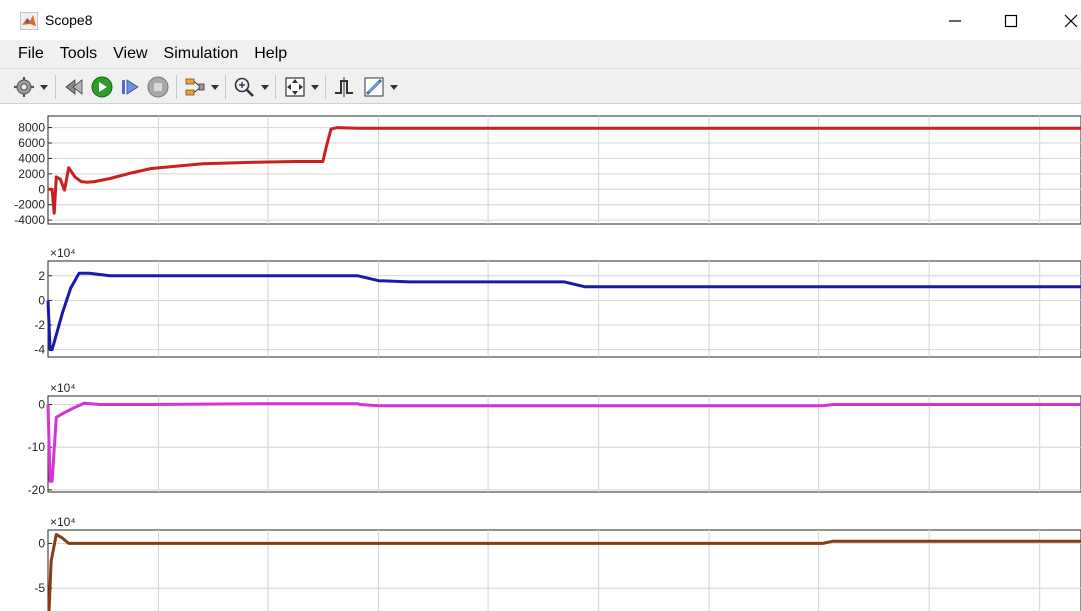  I want to click on toolbar, so click(540, 86).